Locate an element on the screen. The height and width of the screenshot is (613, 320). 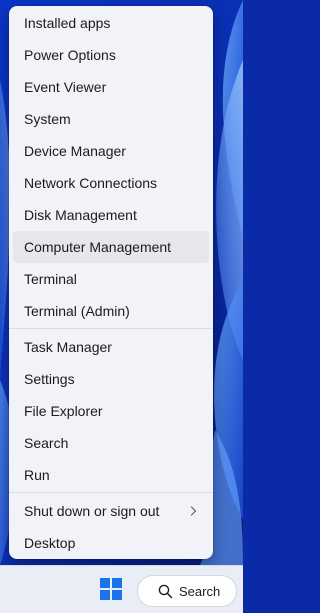
menu-item-label: Disk Management is located at coordinates (80, 215).